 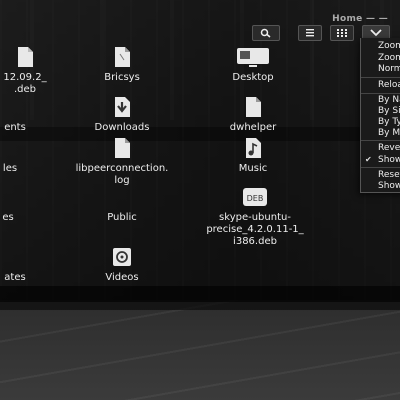 I want to click on file-item-label: dwhelper, so click(x=253, y=127).